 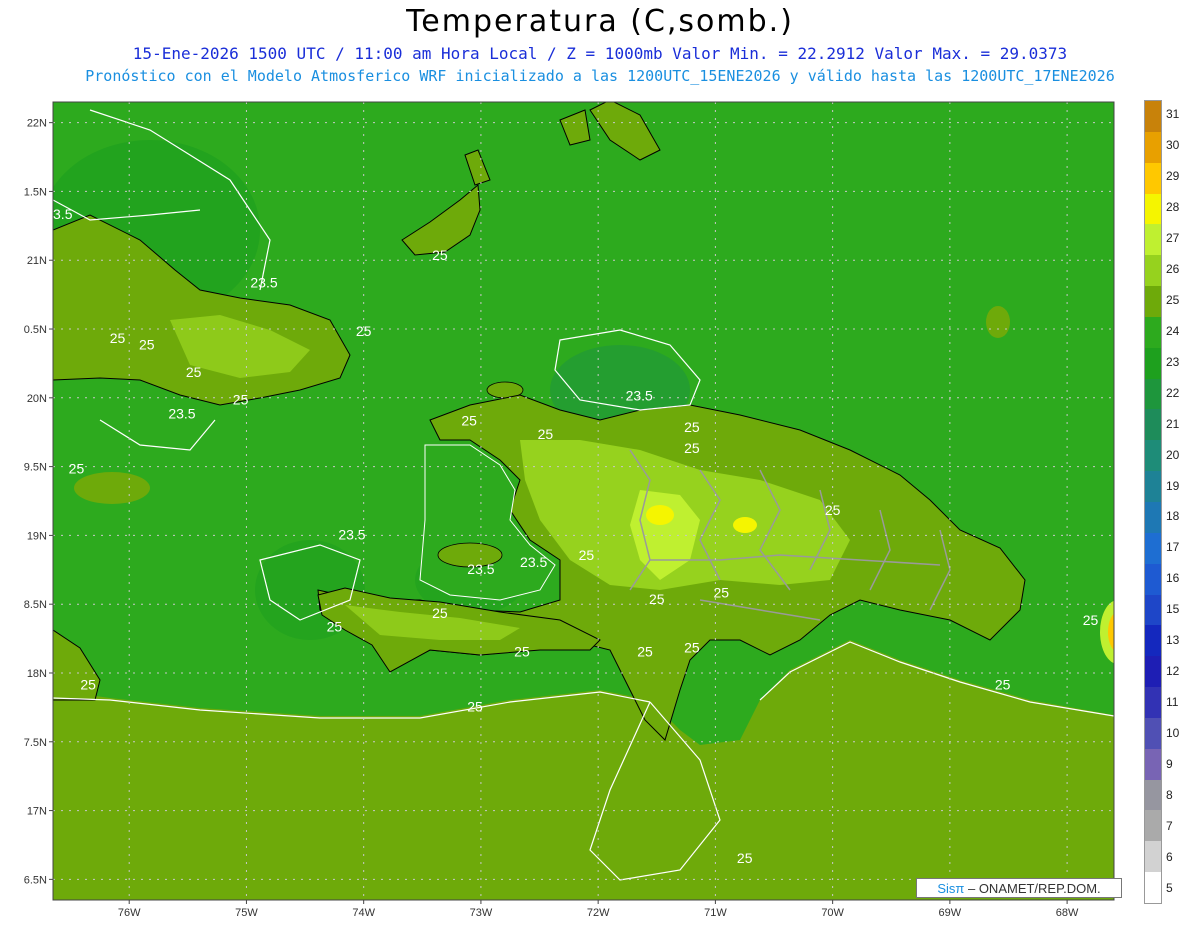 What do you see at coordinates (1173, 609) in the screenshot?
I see `colorbar-label: 15` at bounding box center [1173, 609].